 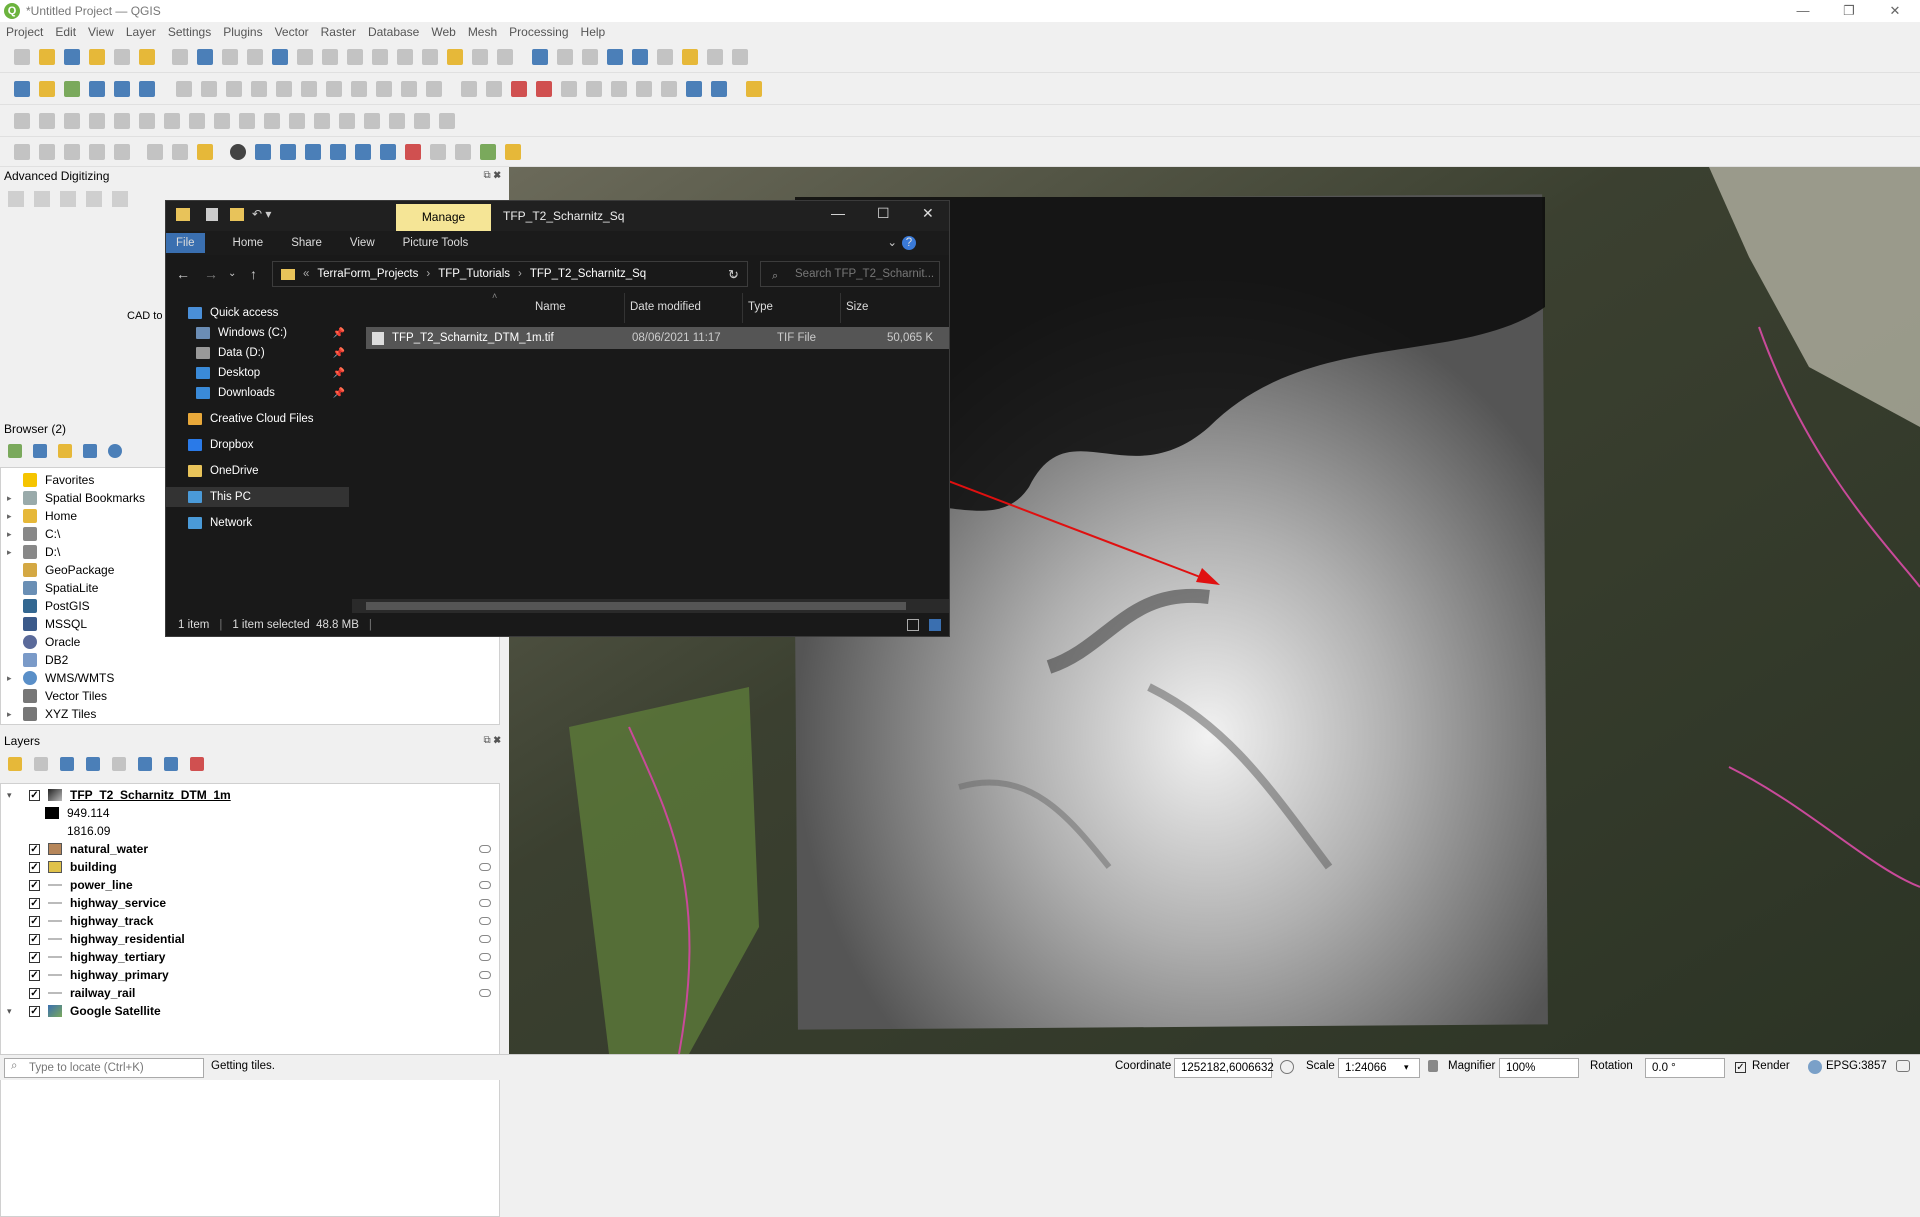 I want to click on desktop-icon, so click(x=203, y=373).